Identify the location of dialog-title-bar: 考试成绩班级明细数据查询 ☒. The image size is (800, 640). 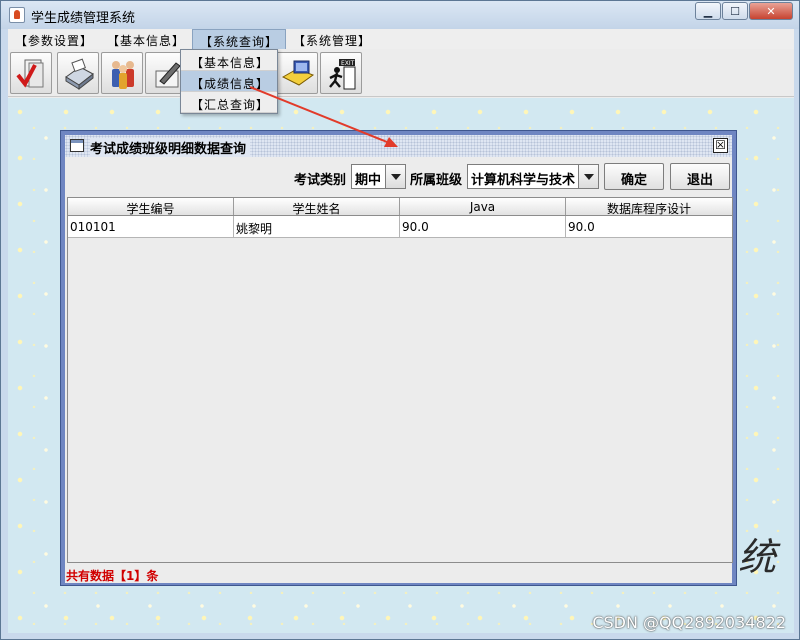
(398, 146).